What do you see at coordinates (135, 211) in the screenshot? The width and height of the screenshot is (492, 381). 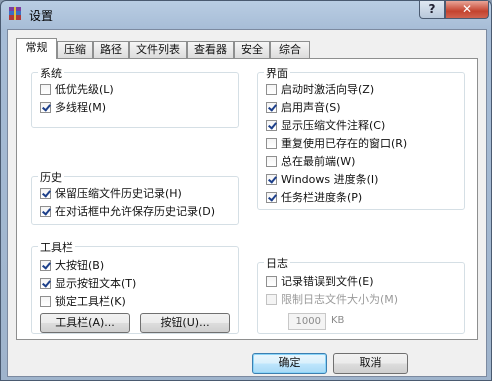 I see `option-label: 在对话框中允许保存历史记录(D)` at bounding box center [135, 211].